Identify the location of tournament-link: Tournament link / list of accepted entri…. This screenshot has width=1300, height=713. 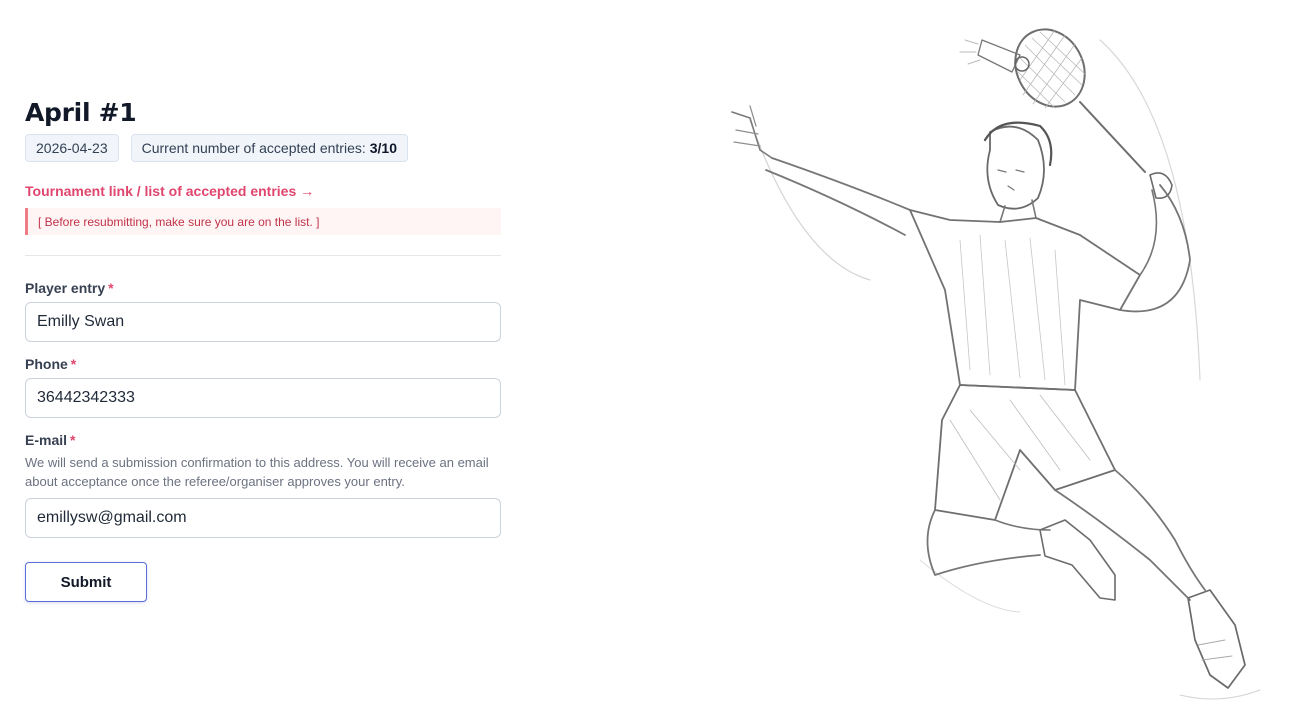
(263, 191).